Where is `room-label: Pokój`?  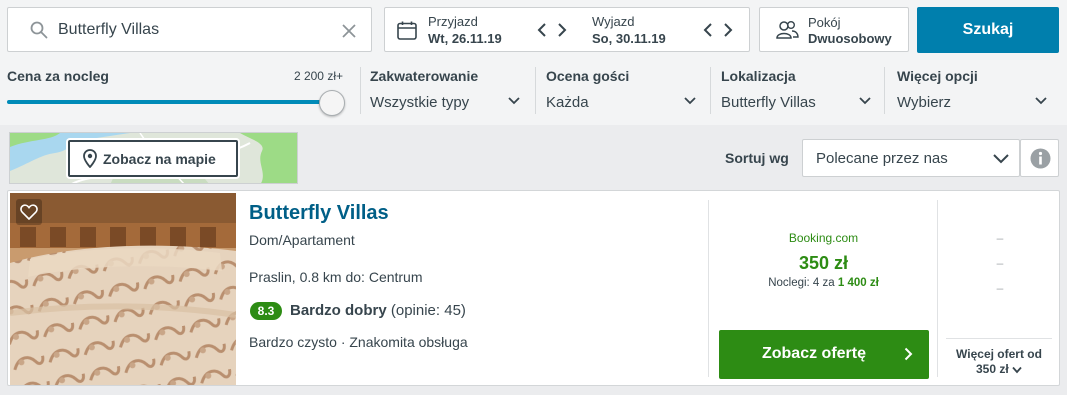 room-label: Pokój is located at coordinates (824, 22).